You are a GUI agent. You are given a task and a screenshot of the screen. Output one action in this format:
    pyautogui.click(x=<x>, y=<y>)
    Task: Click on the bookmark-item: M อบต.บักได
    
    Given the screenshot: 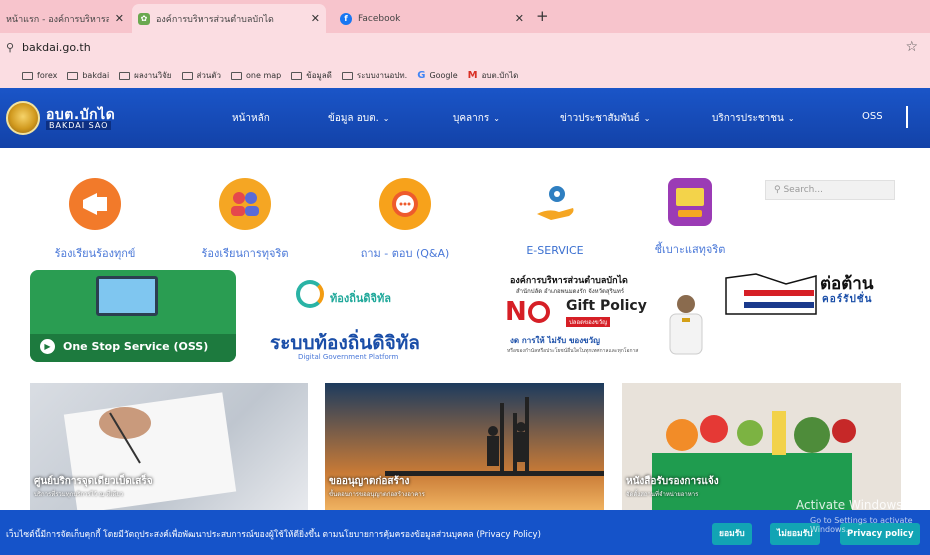 What is the action you would take?
    pyautogui.click(x=493, y=75)
    